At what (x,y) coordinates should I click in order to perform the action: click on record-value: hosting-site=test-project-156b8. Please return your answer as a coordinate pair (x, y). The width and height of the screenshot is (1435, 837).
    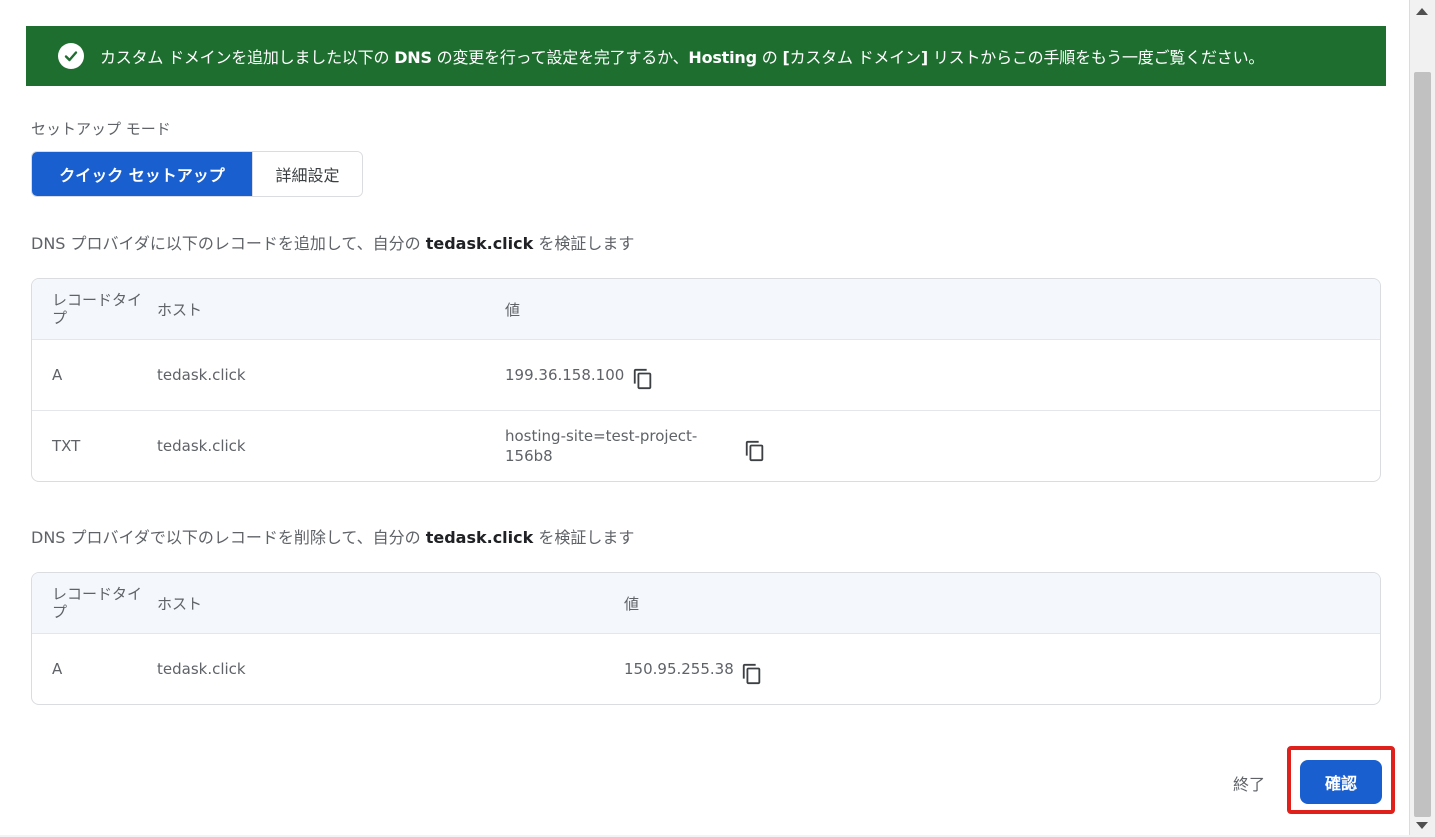
    Looking at the image, I should click on (601, 446).